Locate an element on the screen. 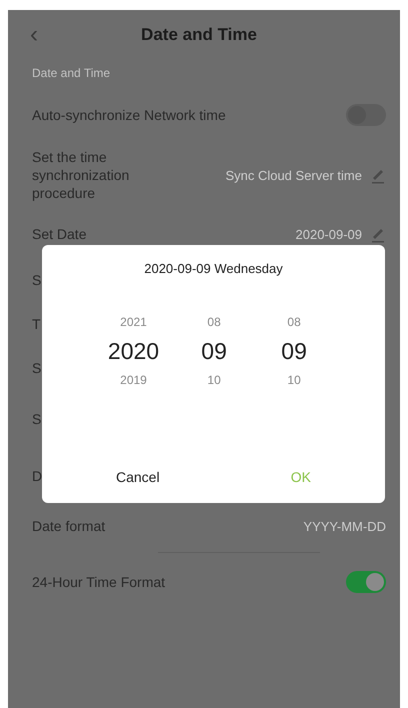 Image resolution: width=408 pixels, height=708 pixels. picker-item: 2019 is located at coordinates (133, 380).